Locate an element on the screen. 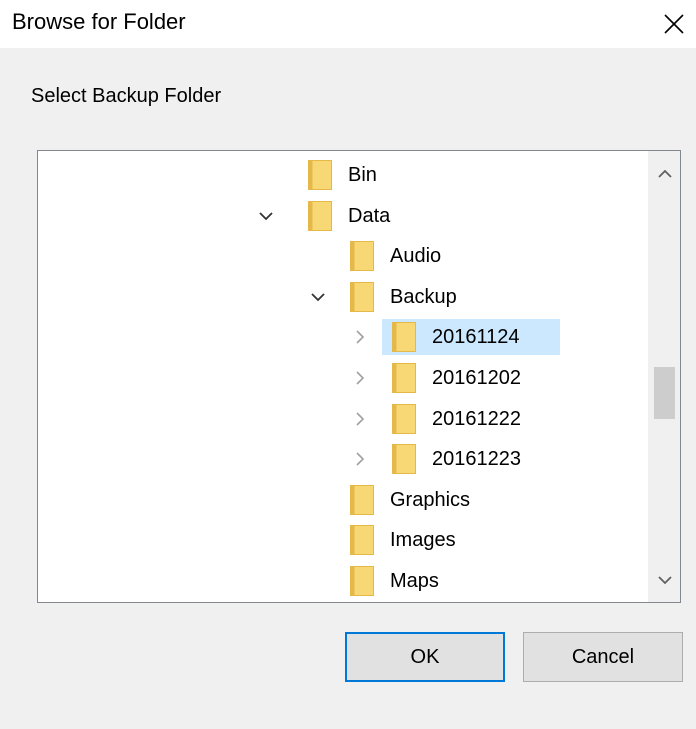 The image size is (696, 729). ok-button: OK is located at coordinates (425, 657).